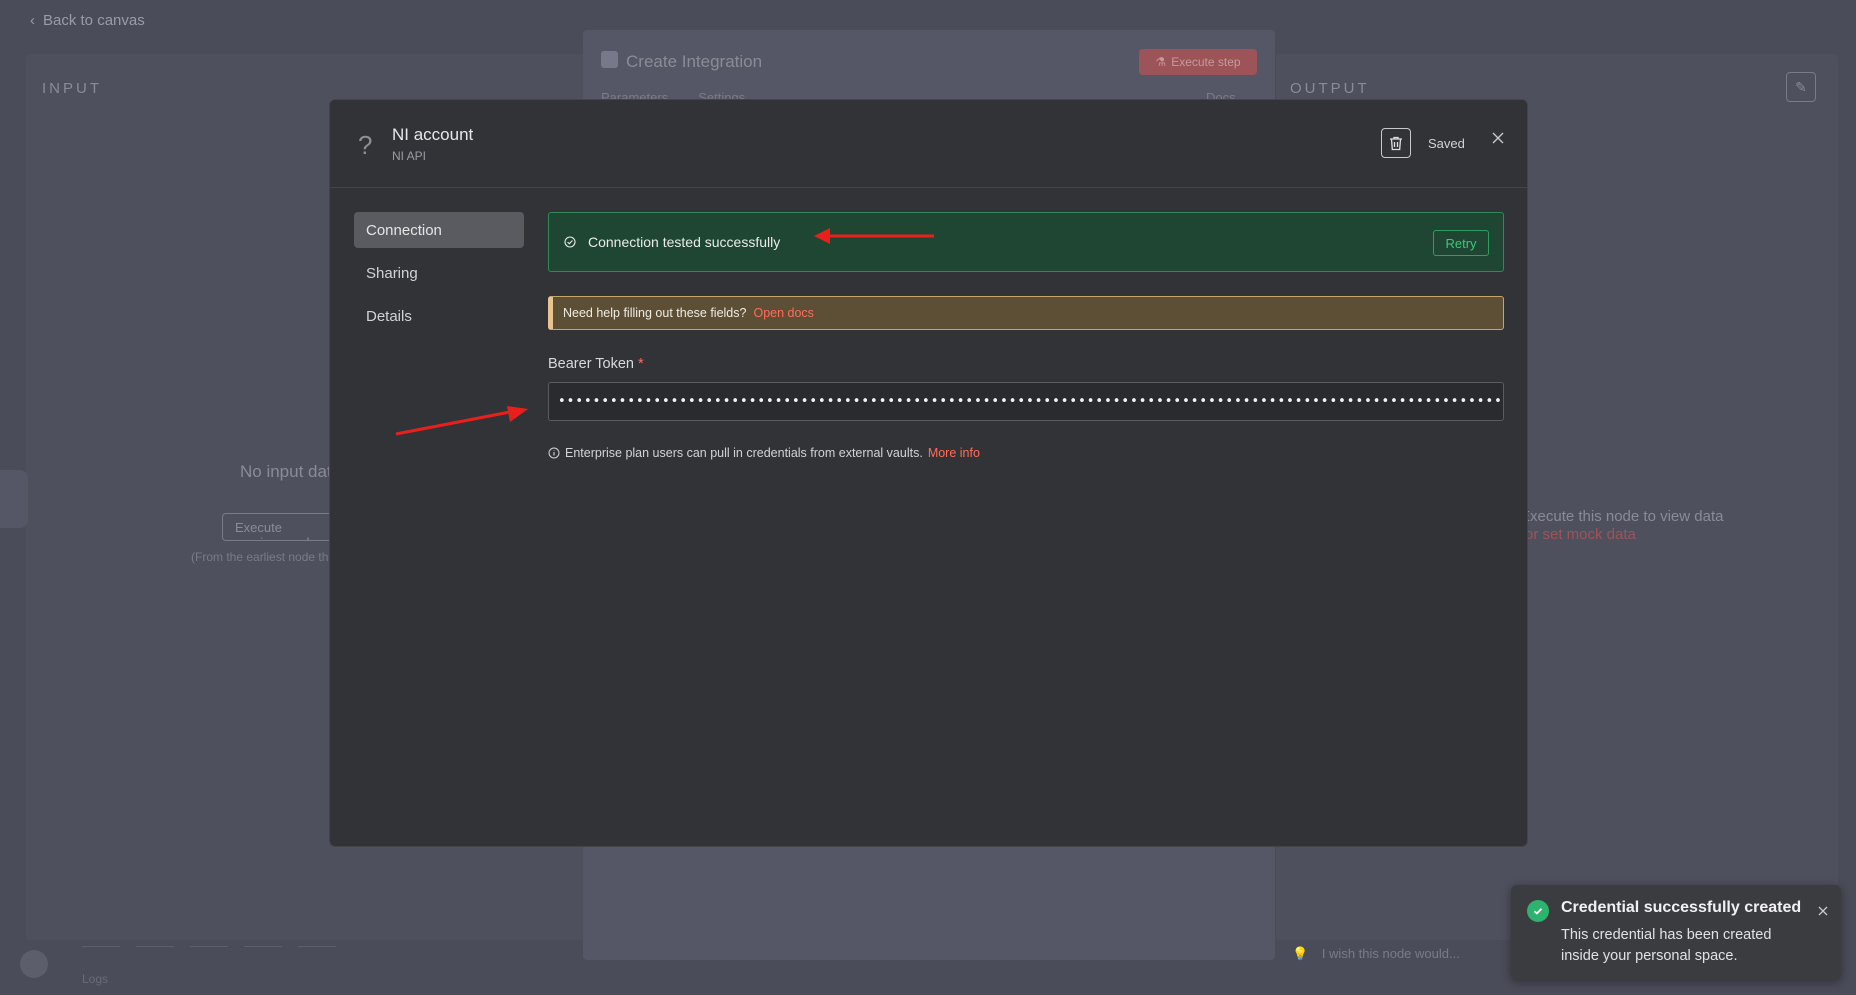 This screenshot has height=995, width=1856. I want to click on close-modal-button, so click(1498, 138).